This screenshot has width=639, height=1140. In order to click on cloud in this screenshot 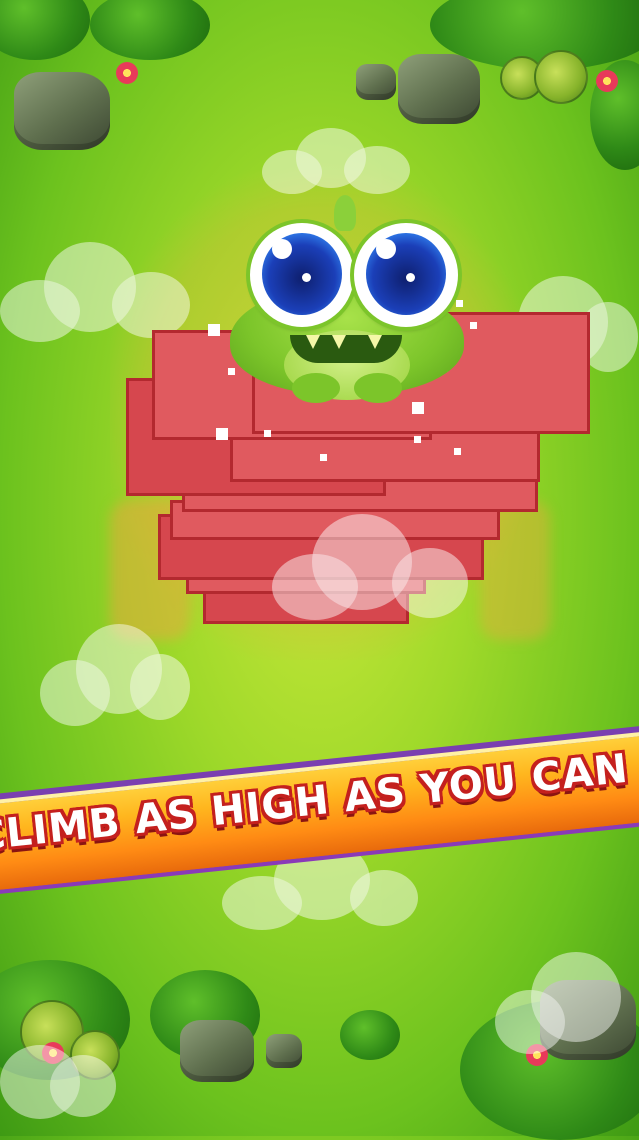, I will do `click(370, 569)`.